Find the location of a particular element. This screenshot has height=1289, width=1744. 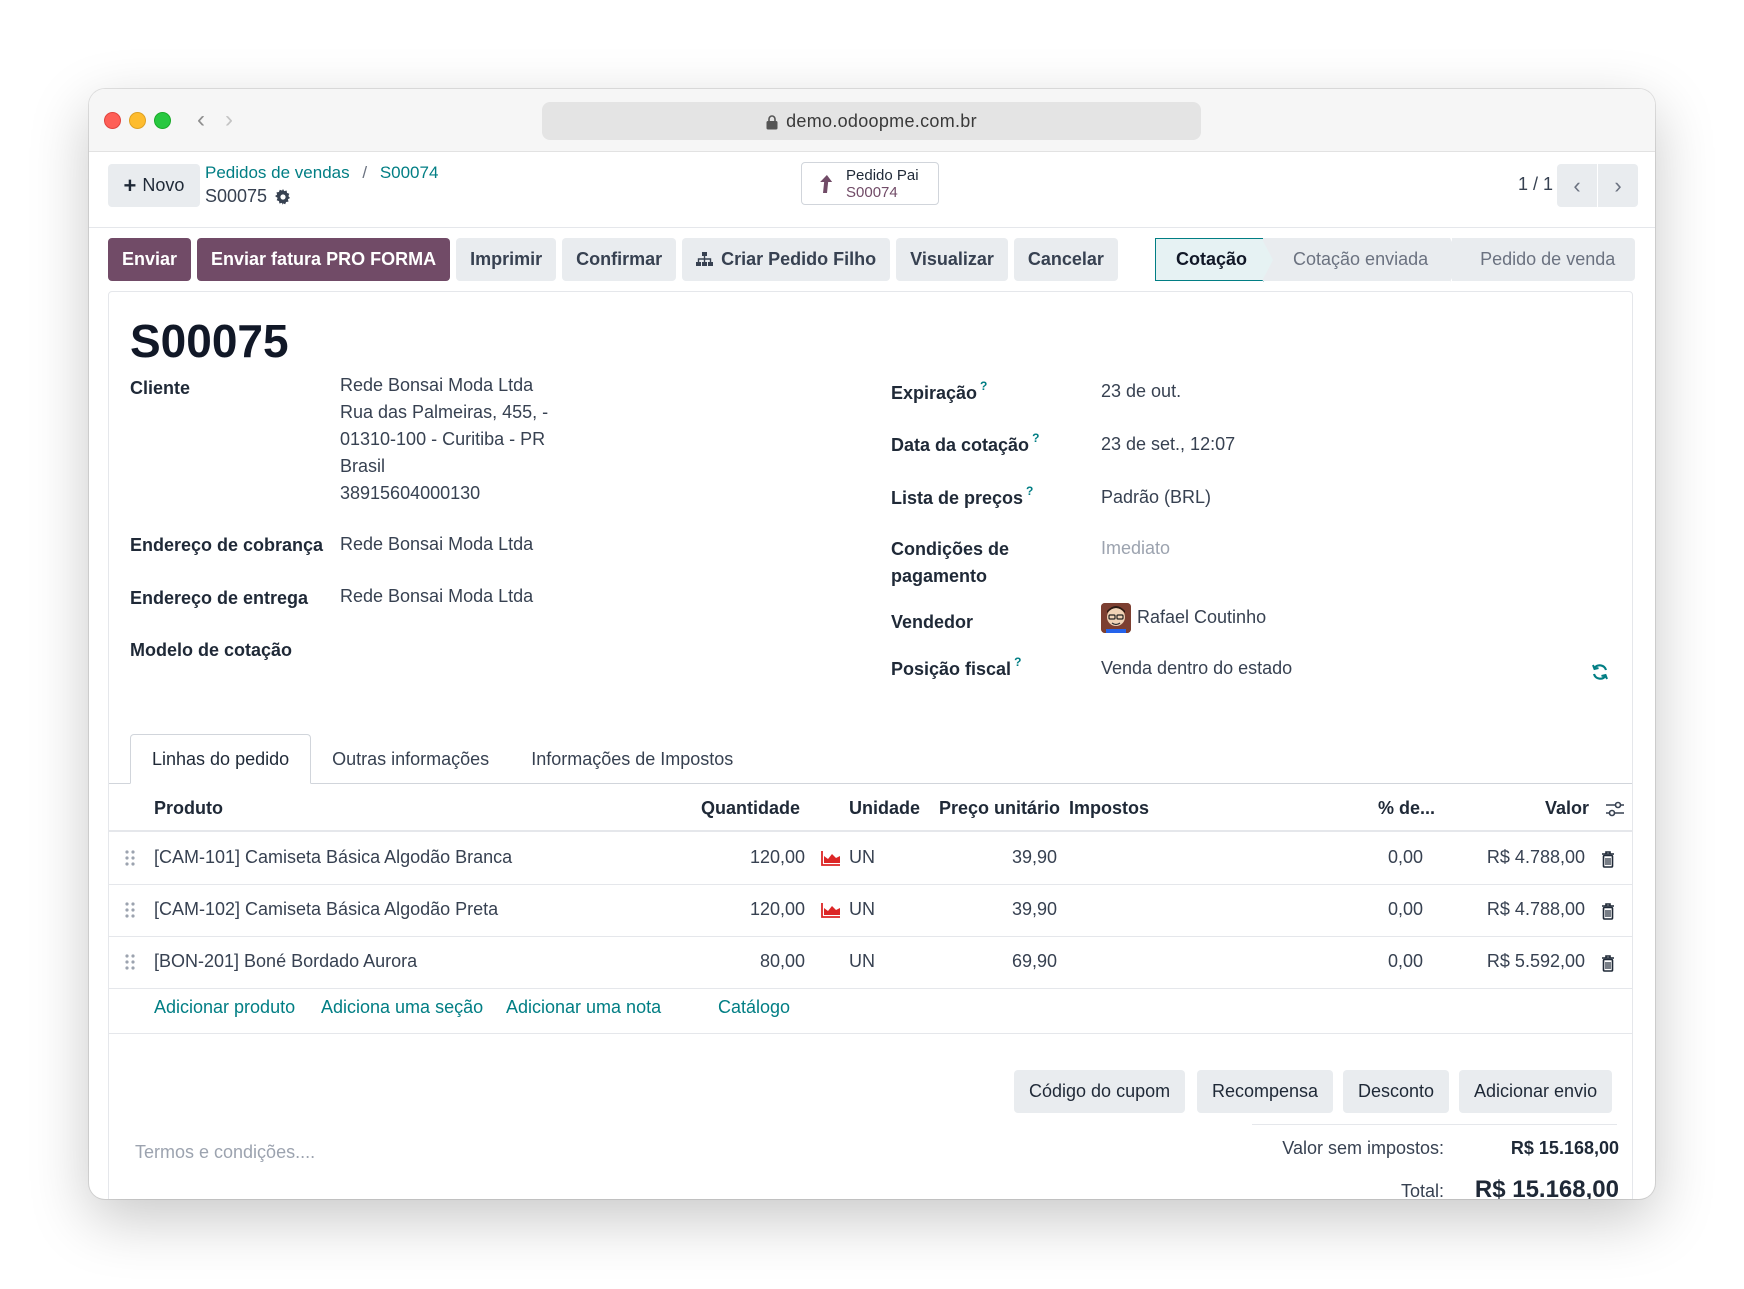

pricelist-field: Padrão (BRL) is located at coordinates (1156, 497).